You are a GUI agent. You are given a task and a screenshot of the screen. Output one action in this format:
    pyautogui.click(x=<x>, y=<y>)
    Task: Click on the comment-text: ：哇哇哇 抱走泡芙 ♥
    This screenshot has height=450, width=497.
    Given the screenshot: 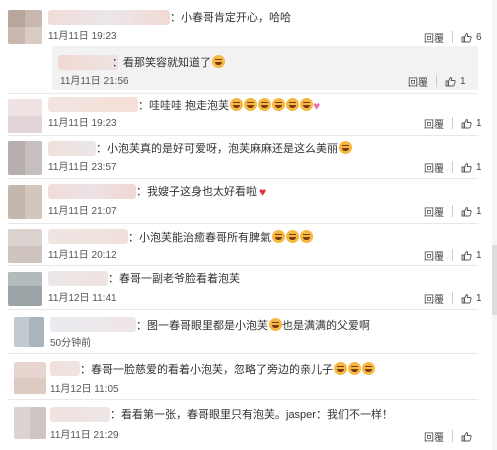 What is the action you would take?
    pyautogui.click(x=229, y=105)
    